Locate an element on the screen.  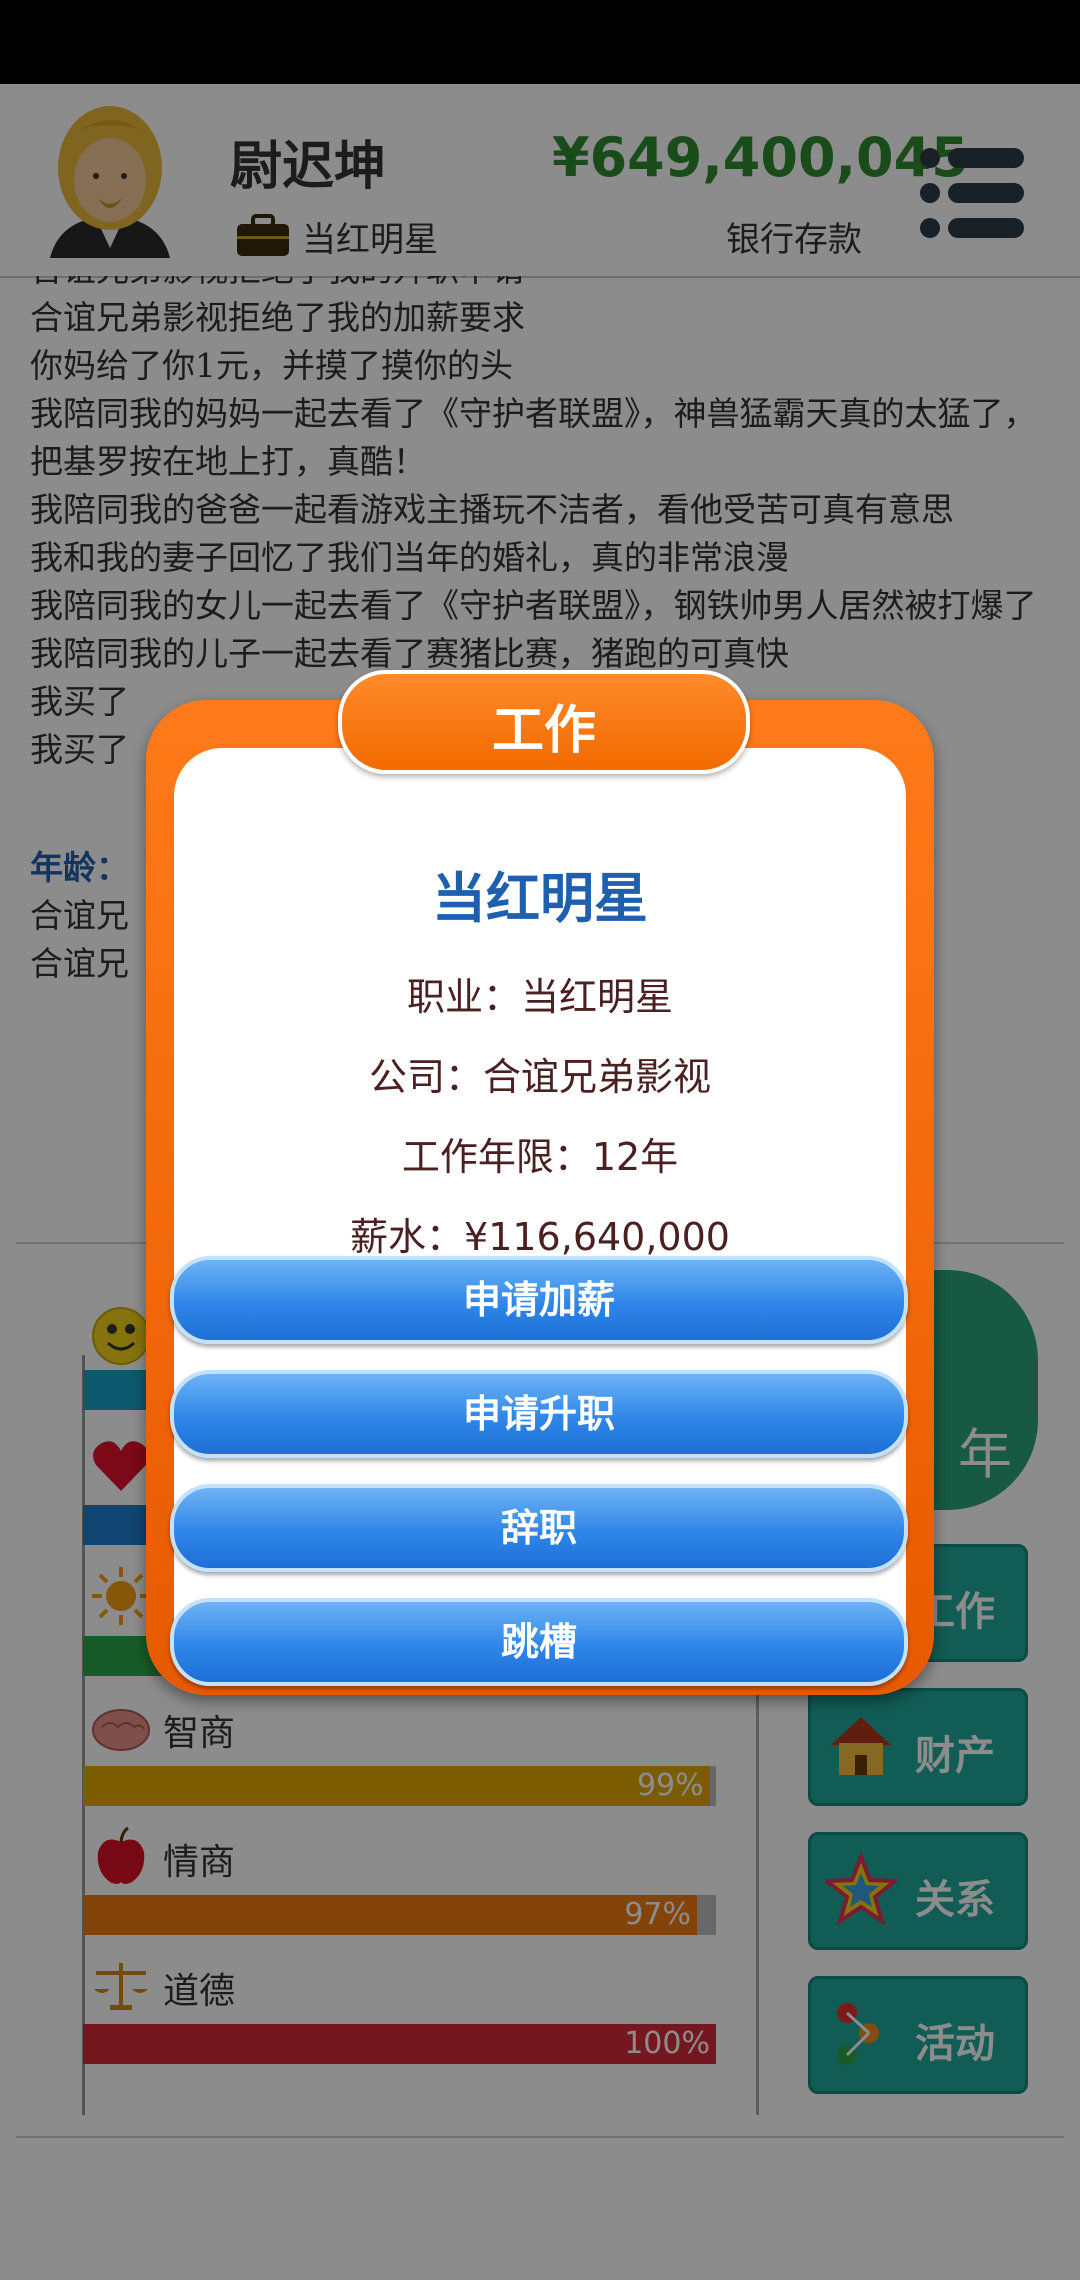
occupation-row: 职业：当红明星 is located at coordinates (539, 997).